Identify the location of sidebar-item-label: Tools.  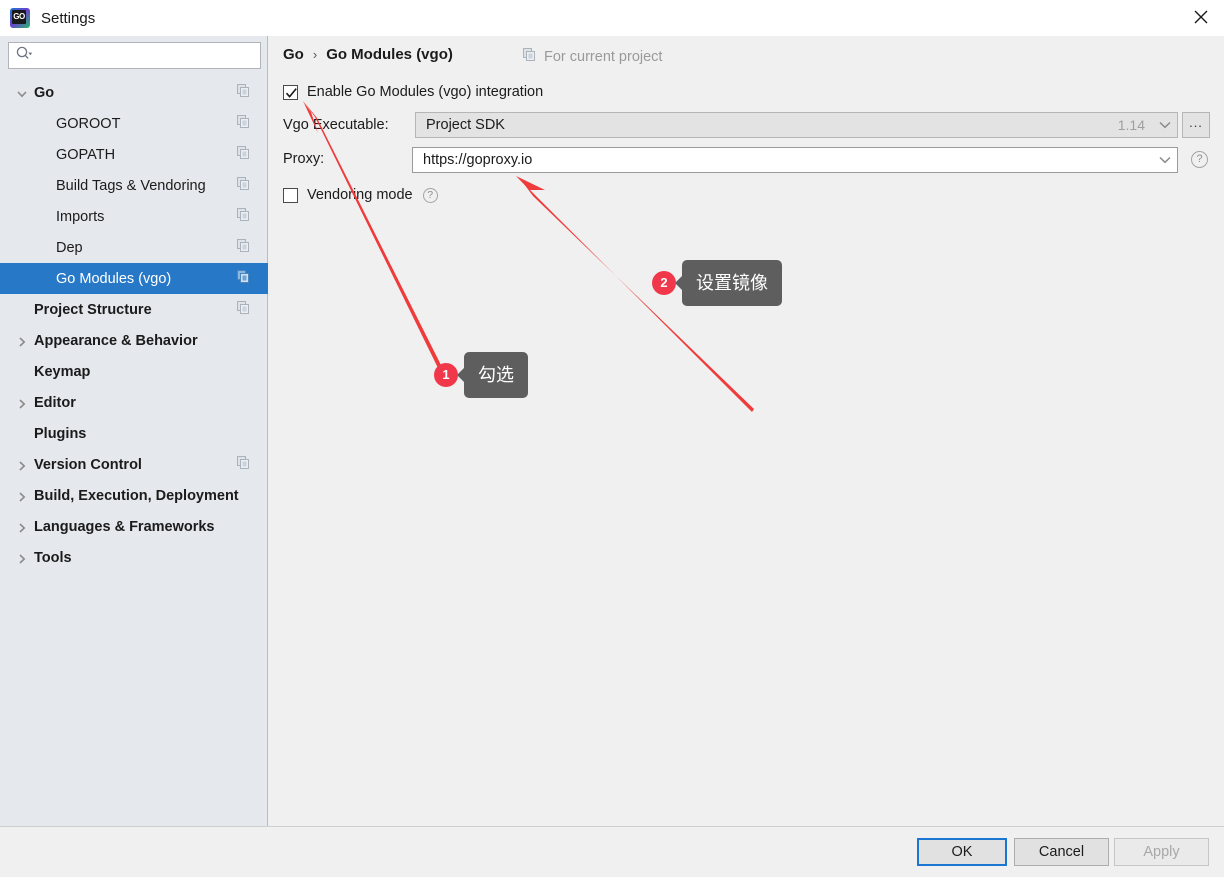
(53, 557).